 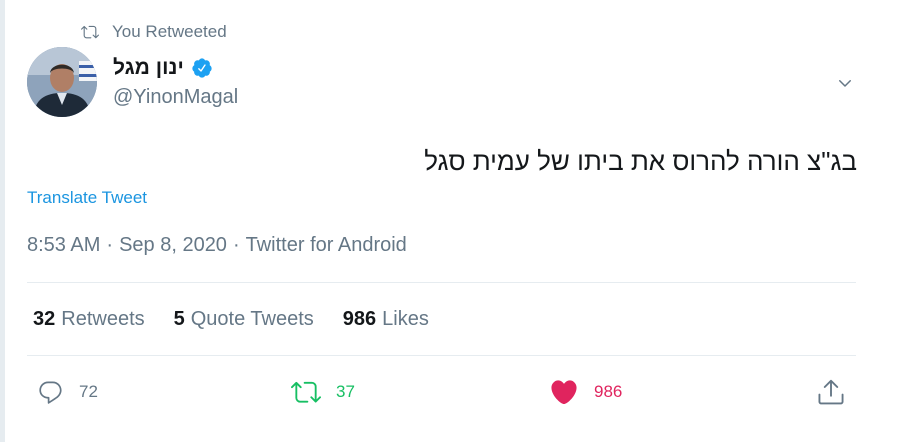 What do you see at coordinates (103, 319) in the screenshot?
I see `retweets-label: Retweets` at bounding box center [103, 319].